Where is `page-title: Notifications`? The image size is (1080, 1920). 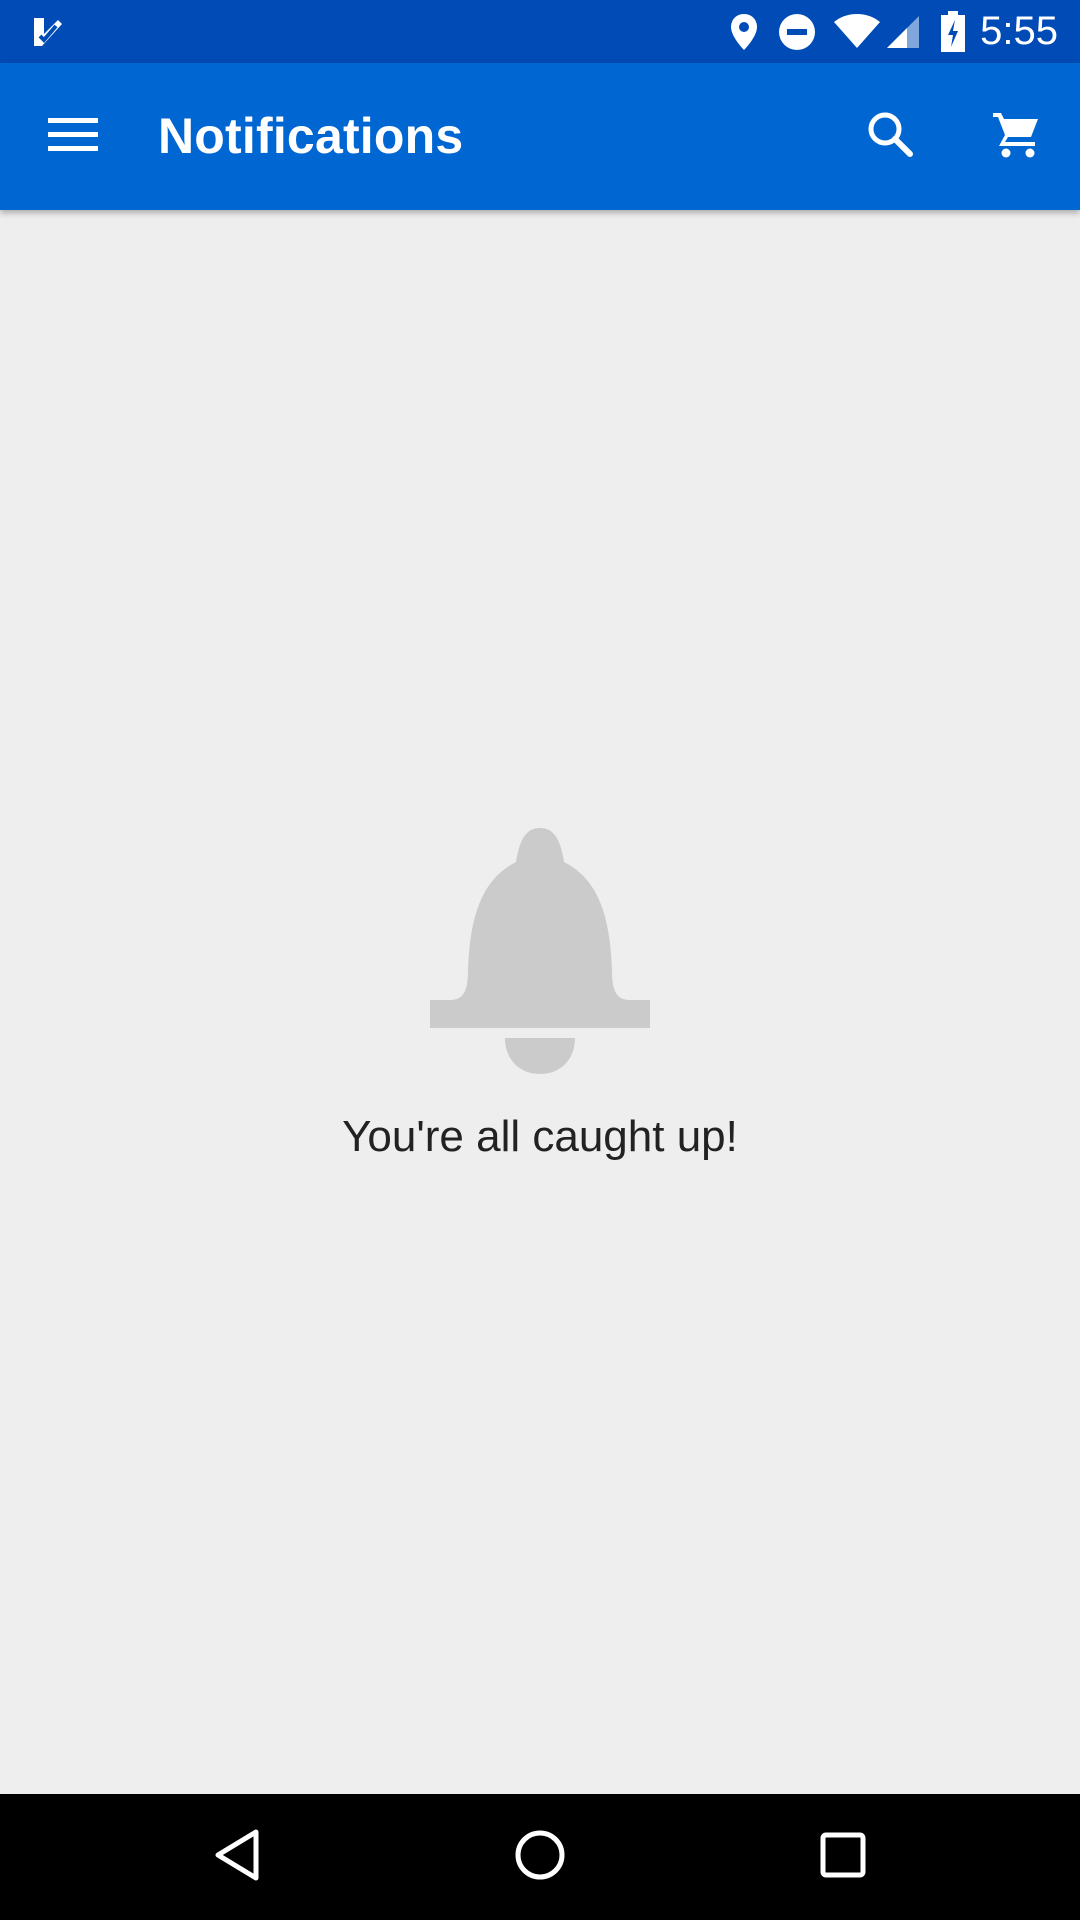 page-title: Notifications is located at coordinates (311, 136).